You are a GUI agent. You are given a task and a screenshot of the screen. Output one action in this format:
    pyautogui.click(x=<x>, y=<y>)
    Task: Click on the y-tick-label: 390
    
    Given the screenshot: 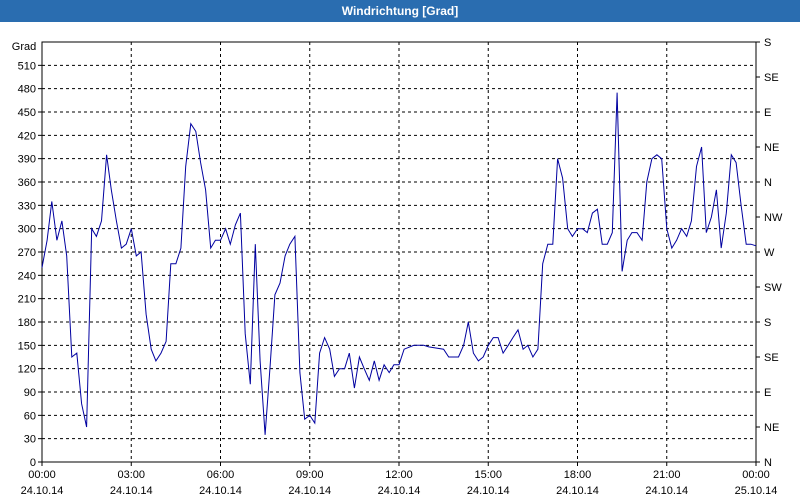 What is the action you would take?
    pyautogui.click(x=27, y=160)
    